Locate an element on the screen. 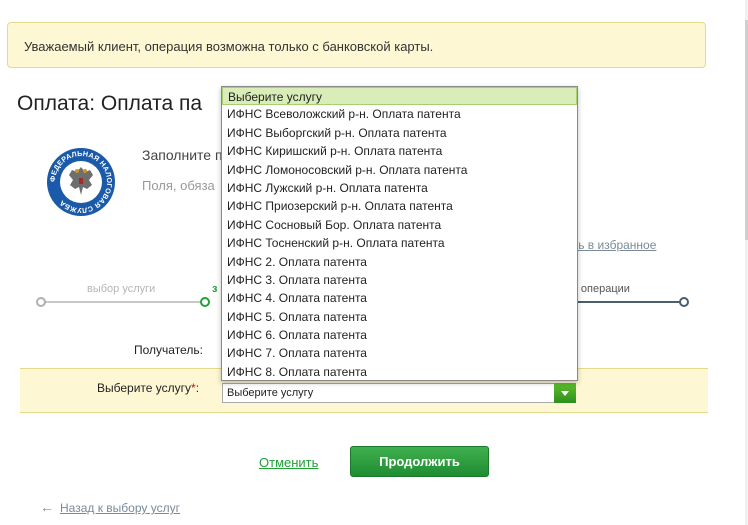 This screenshot has width=748, height=525. back-to-services-link: ← Назад к выбору услуг is located at coordinates (110, 507).